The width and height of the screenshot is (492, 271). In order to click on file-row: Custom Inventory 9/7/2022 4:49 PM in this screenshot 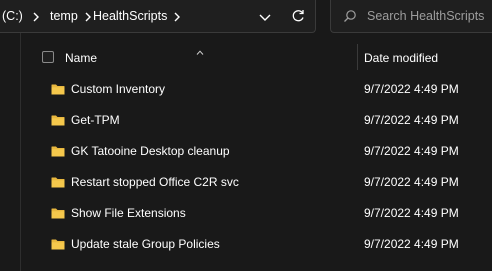, I will do `click(256, 88)`.